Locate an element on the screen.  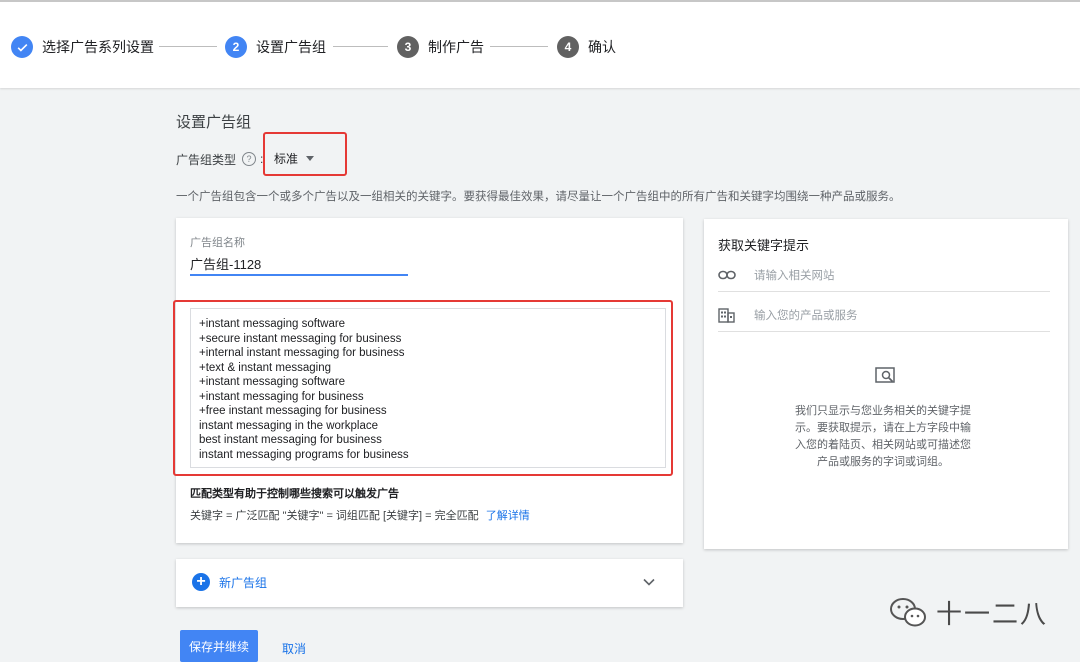
step-3-number: 3 is located at coordinates (408, 47).